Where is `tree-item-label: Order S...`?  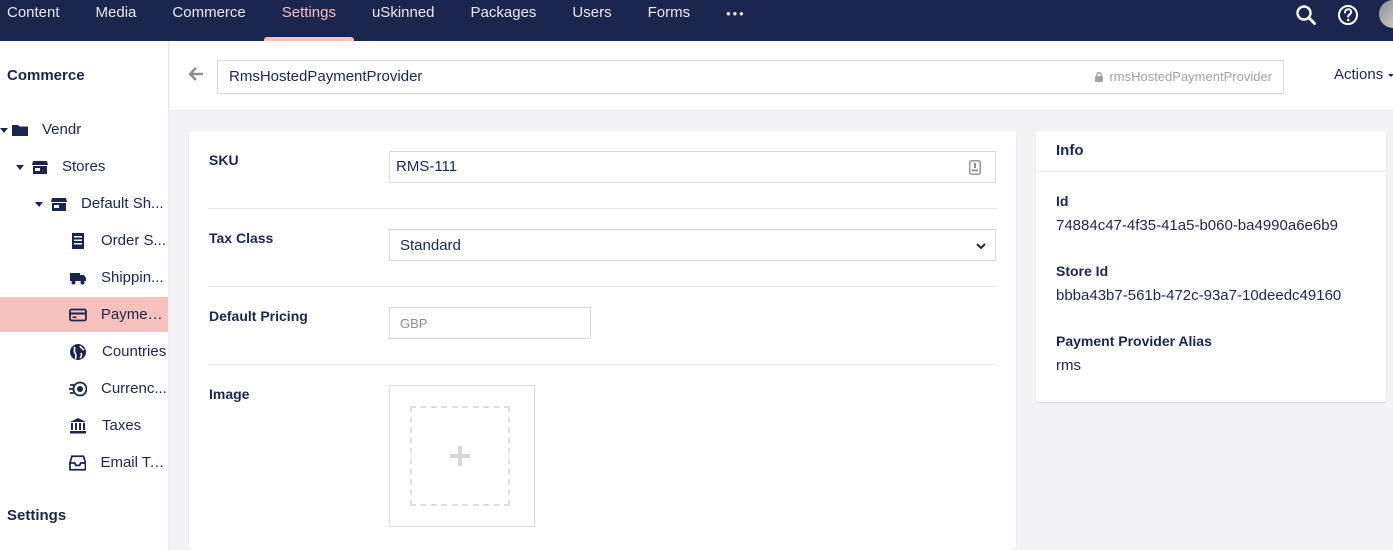
tree-item-label: Order S... is located at coordinates (134, 240).